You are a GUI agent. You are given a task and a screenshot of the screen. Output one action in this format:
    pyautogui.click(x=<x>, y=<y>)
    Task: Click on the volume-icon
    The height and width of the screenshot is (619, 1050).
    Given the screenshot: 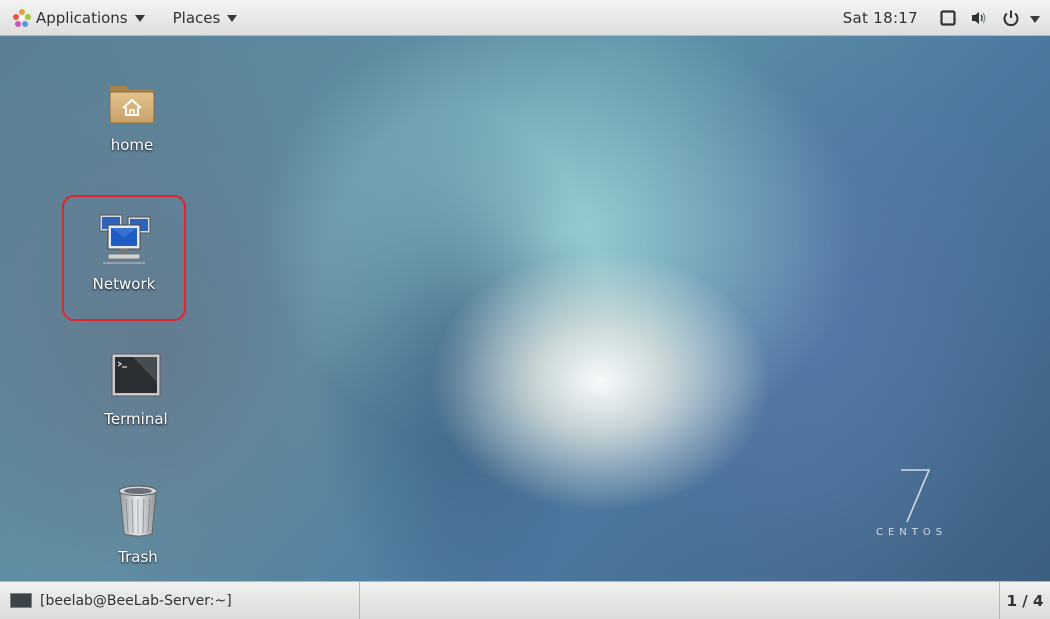 What is the action you would take?
    pyautogui.click(x=979, y=18)
    